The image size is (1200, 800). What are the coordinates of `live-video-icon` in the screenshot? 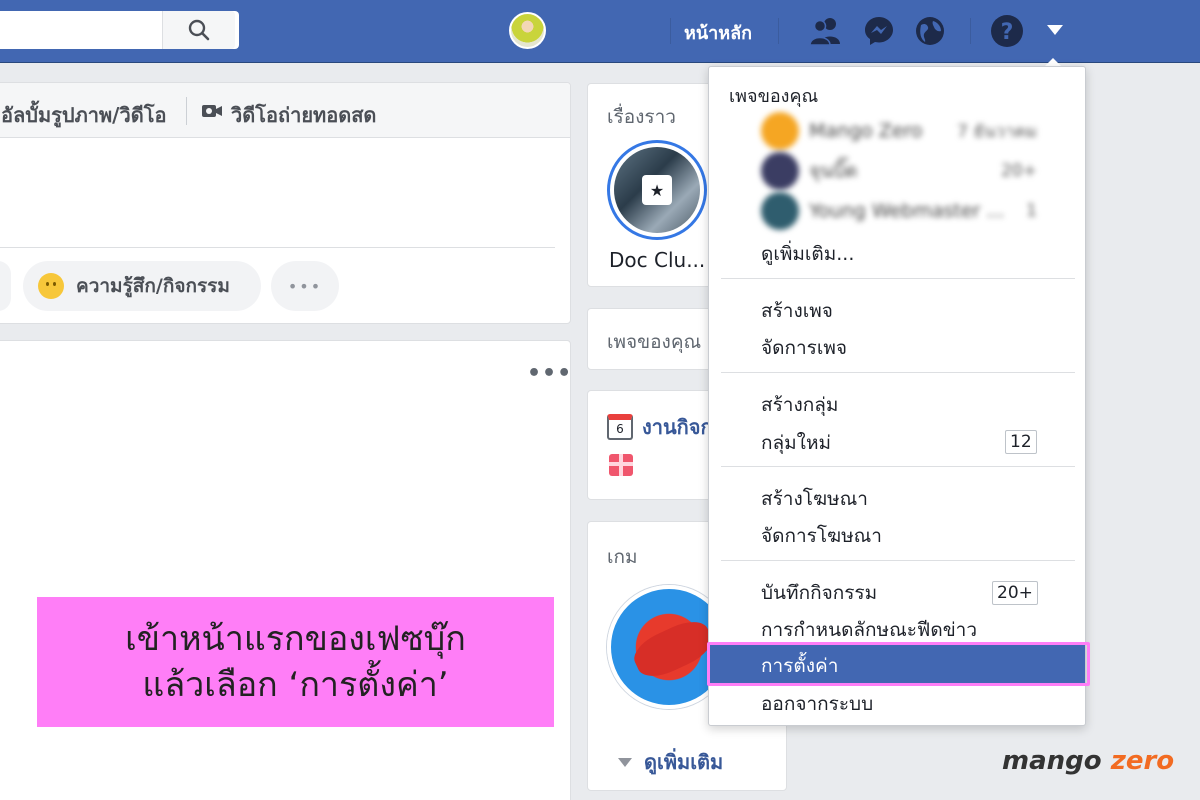 It's located at (212, 111).